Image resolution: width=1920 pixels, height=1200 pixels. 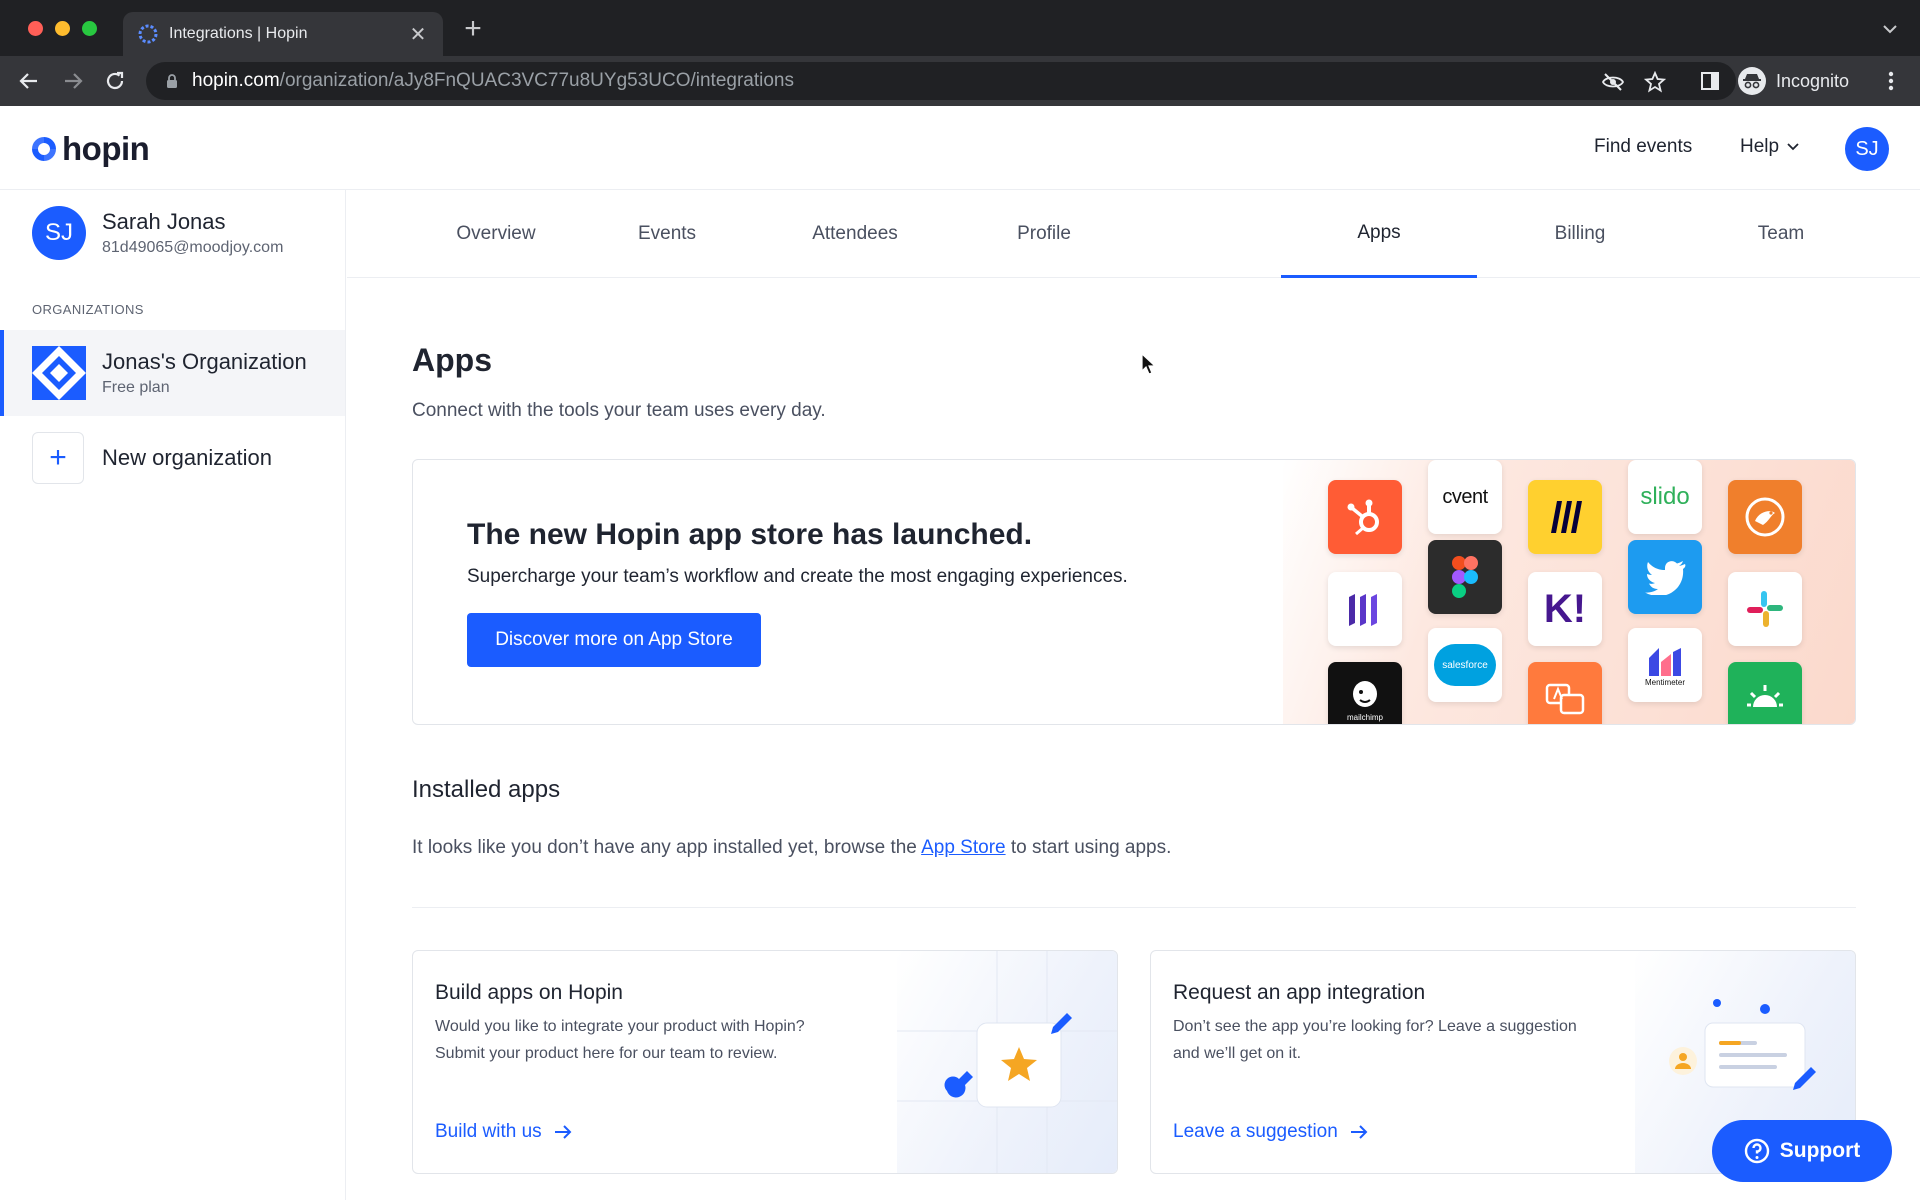 I want to click on page-title: Apps, so click(x=452, y=360).